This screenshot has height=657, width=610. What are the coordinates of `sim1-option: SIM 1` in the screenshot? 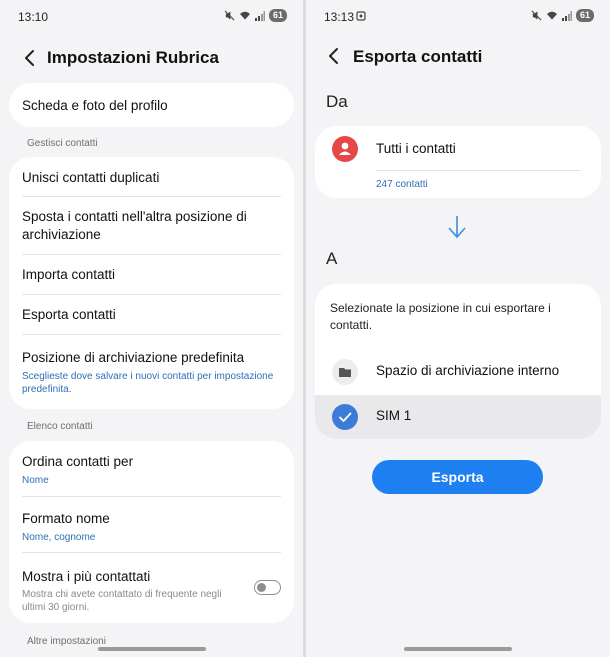 It's located at (458, 417).